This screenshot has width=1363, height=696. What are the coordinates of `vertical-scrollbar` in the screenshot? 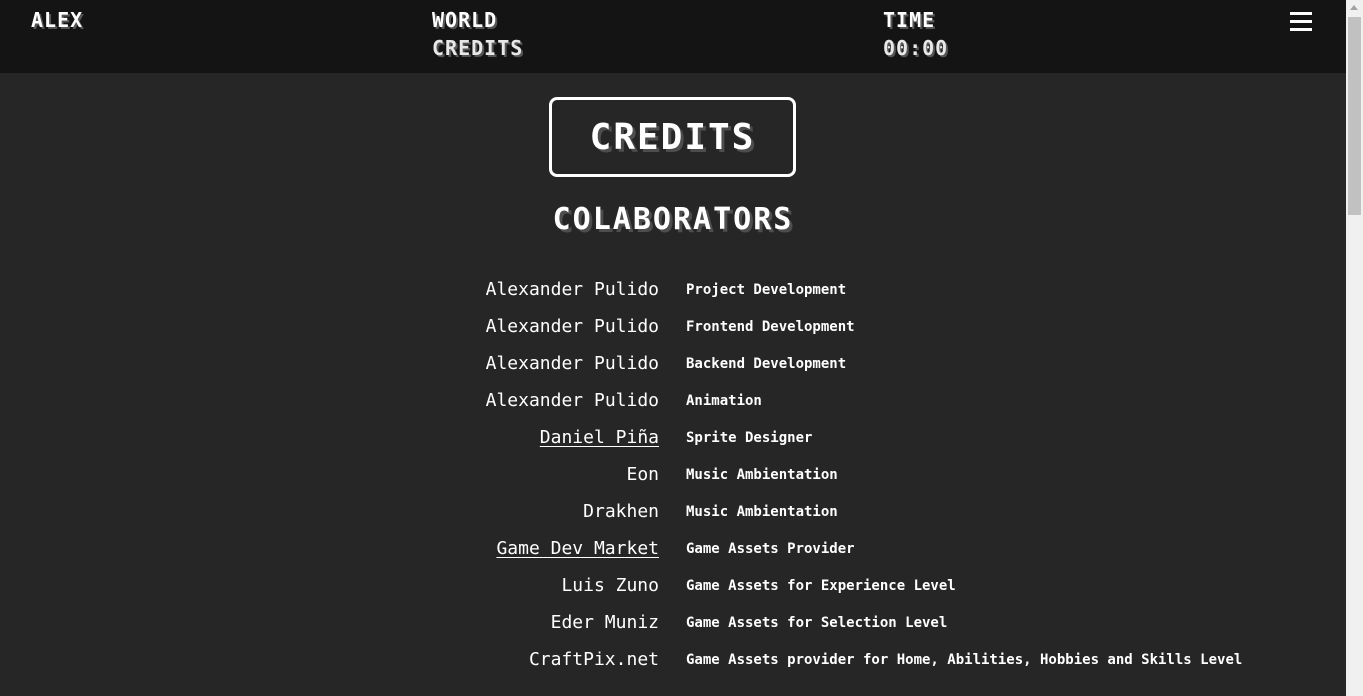 It's located at (1354, 348).